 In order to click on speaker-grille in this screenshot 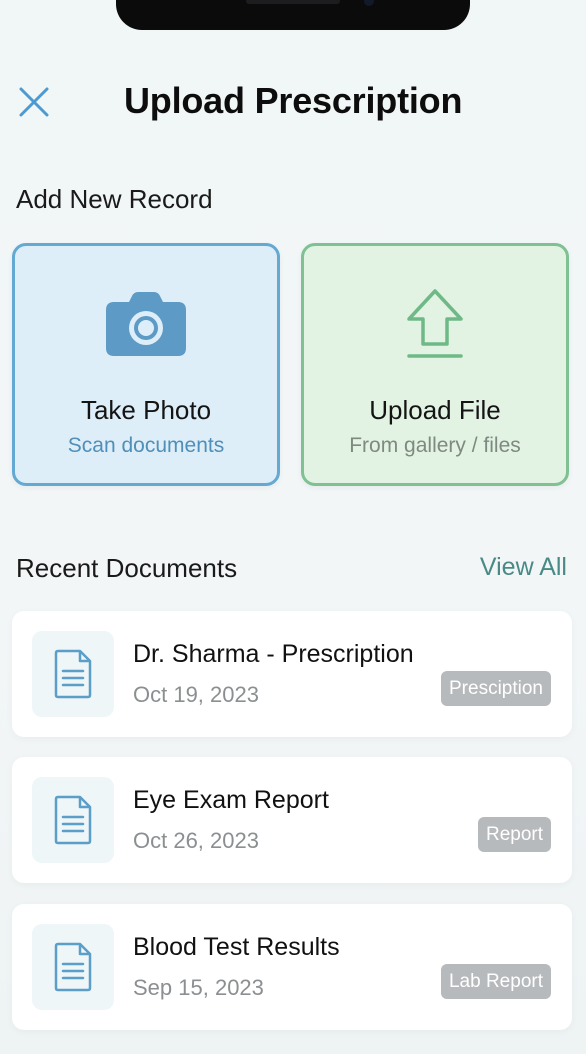, I will do `click(293, 2)`.